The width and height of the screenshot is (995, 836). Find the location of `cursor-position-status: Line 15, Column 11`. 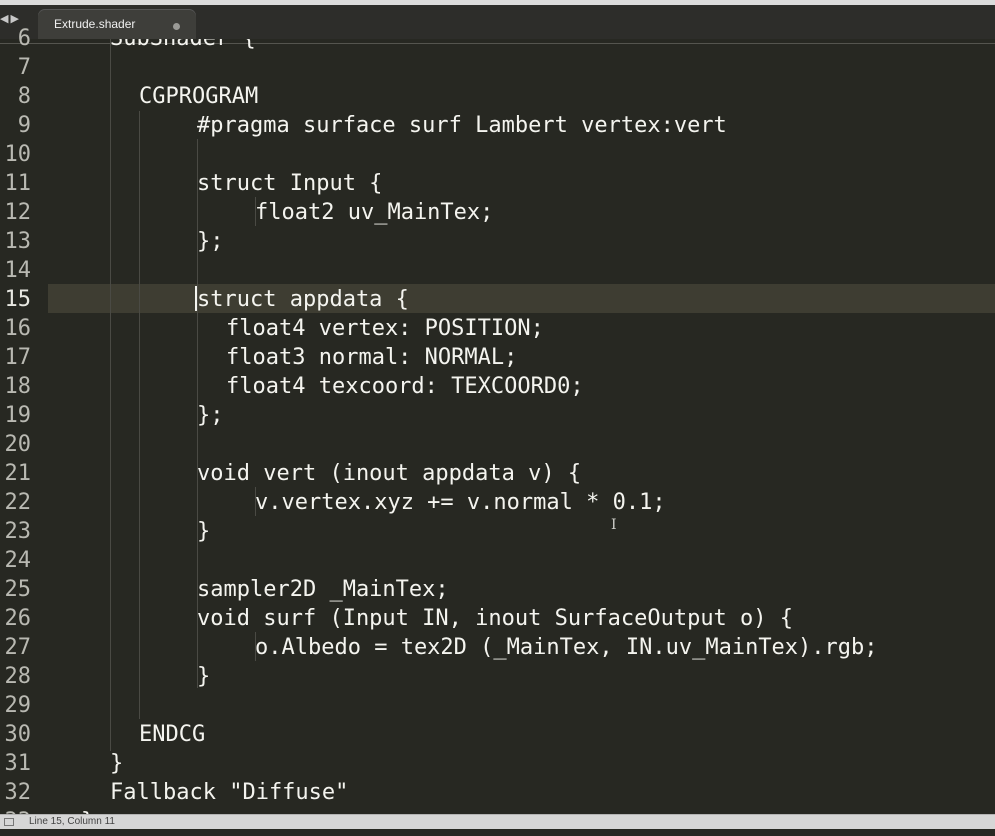

cursor-position-status: Line 15, Column 11 is located at coordinates (72, 821).